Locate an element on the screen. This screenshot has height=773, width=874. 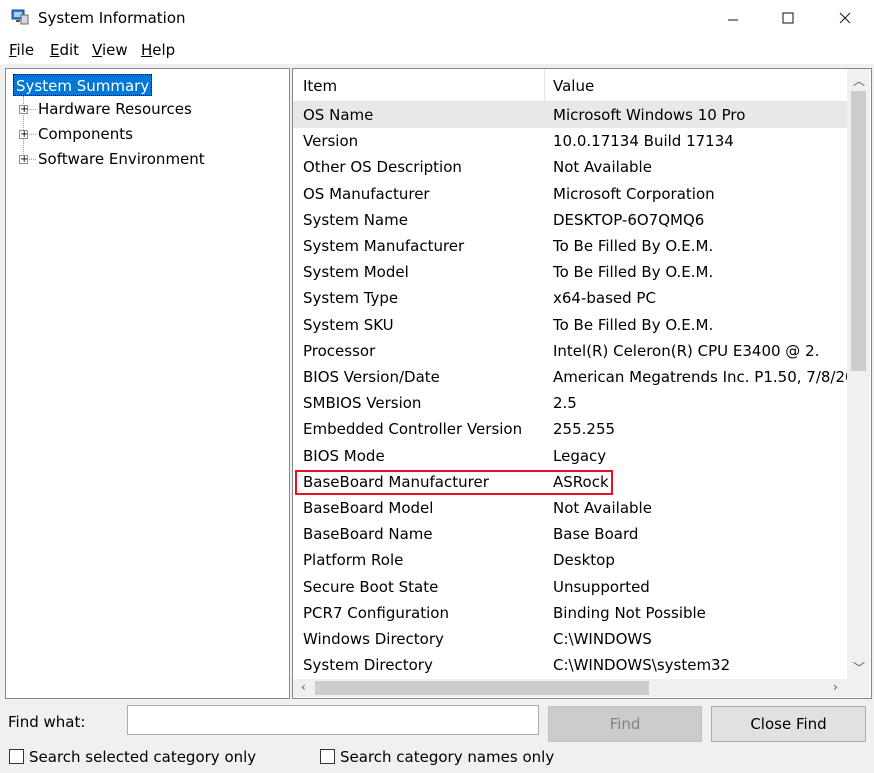
tree-item-components: Components is located at coordinates (85, 134).